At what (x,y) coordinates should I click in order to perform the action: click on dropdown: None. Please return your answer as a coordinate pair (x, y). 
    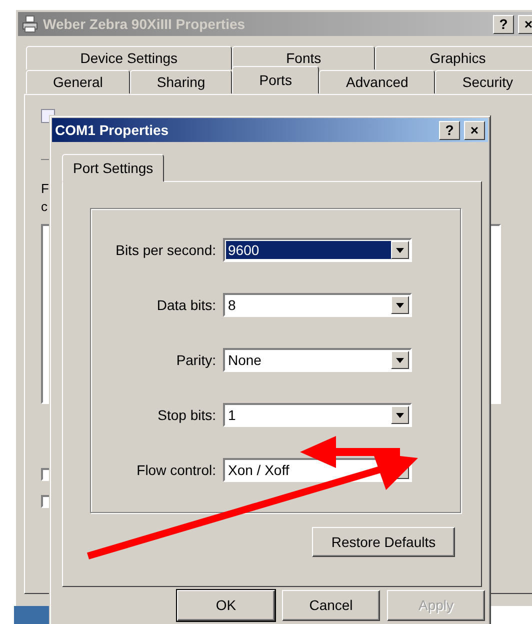
    Looking at the image, I should click on (317, 360).